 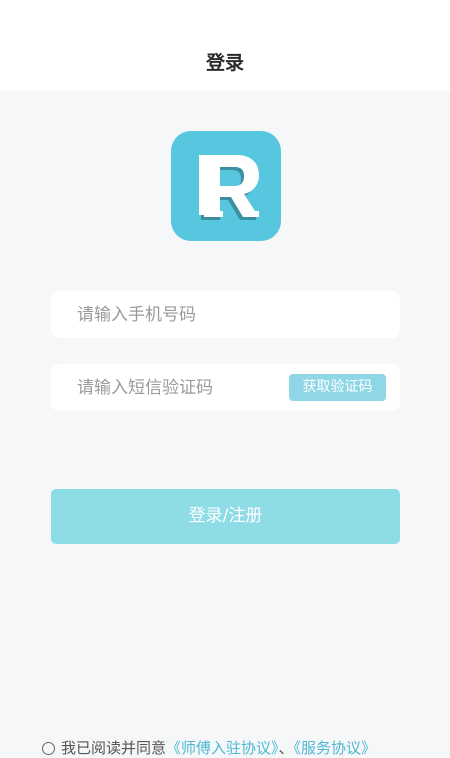 I want to click on r-logo-icon, so click(x=226, y=186).